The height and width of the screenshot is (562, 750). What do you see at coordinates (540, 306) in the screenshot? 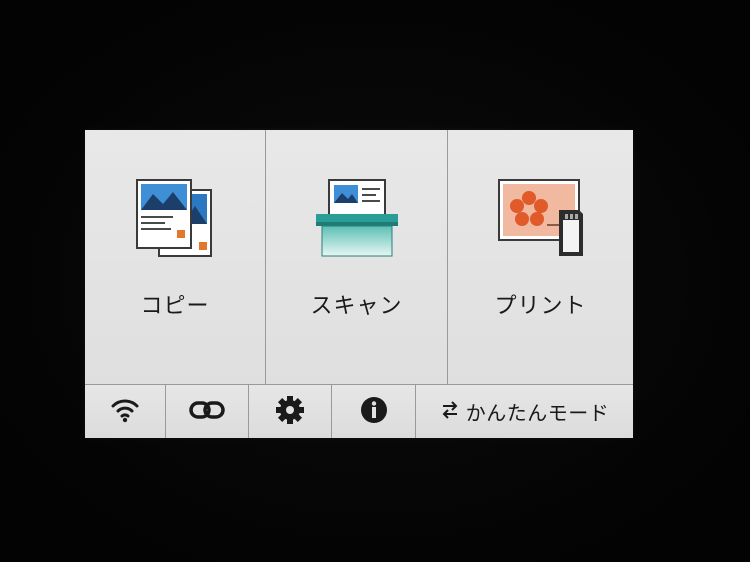
I see `print-label: プリント` at bounding box center [540, 306].